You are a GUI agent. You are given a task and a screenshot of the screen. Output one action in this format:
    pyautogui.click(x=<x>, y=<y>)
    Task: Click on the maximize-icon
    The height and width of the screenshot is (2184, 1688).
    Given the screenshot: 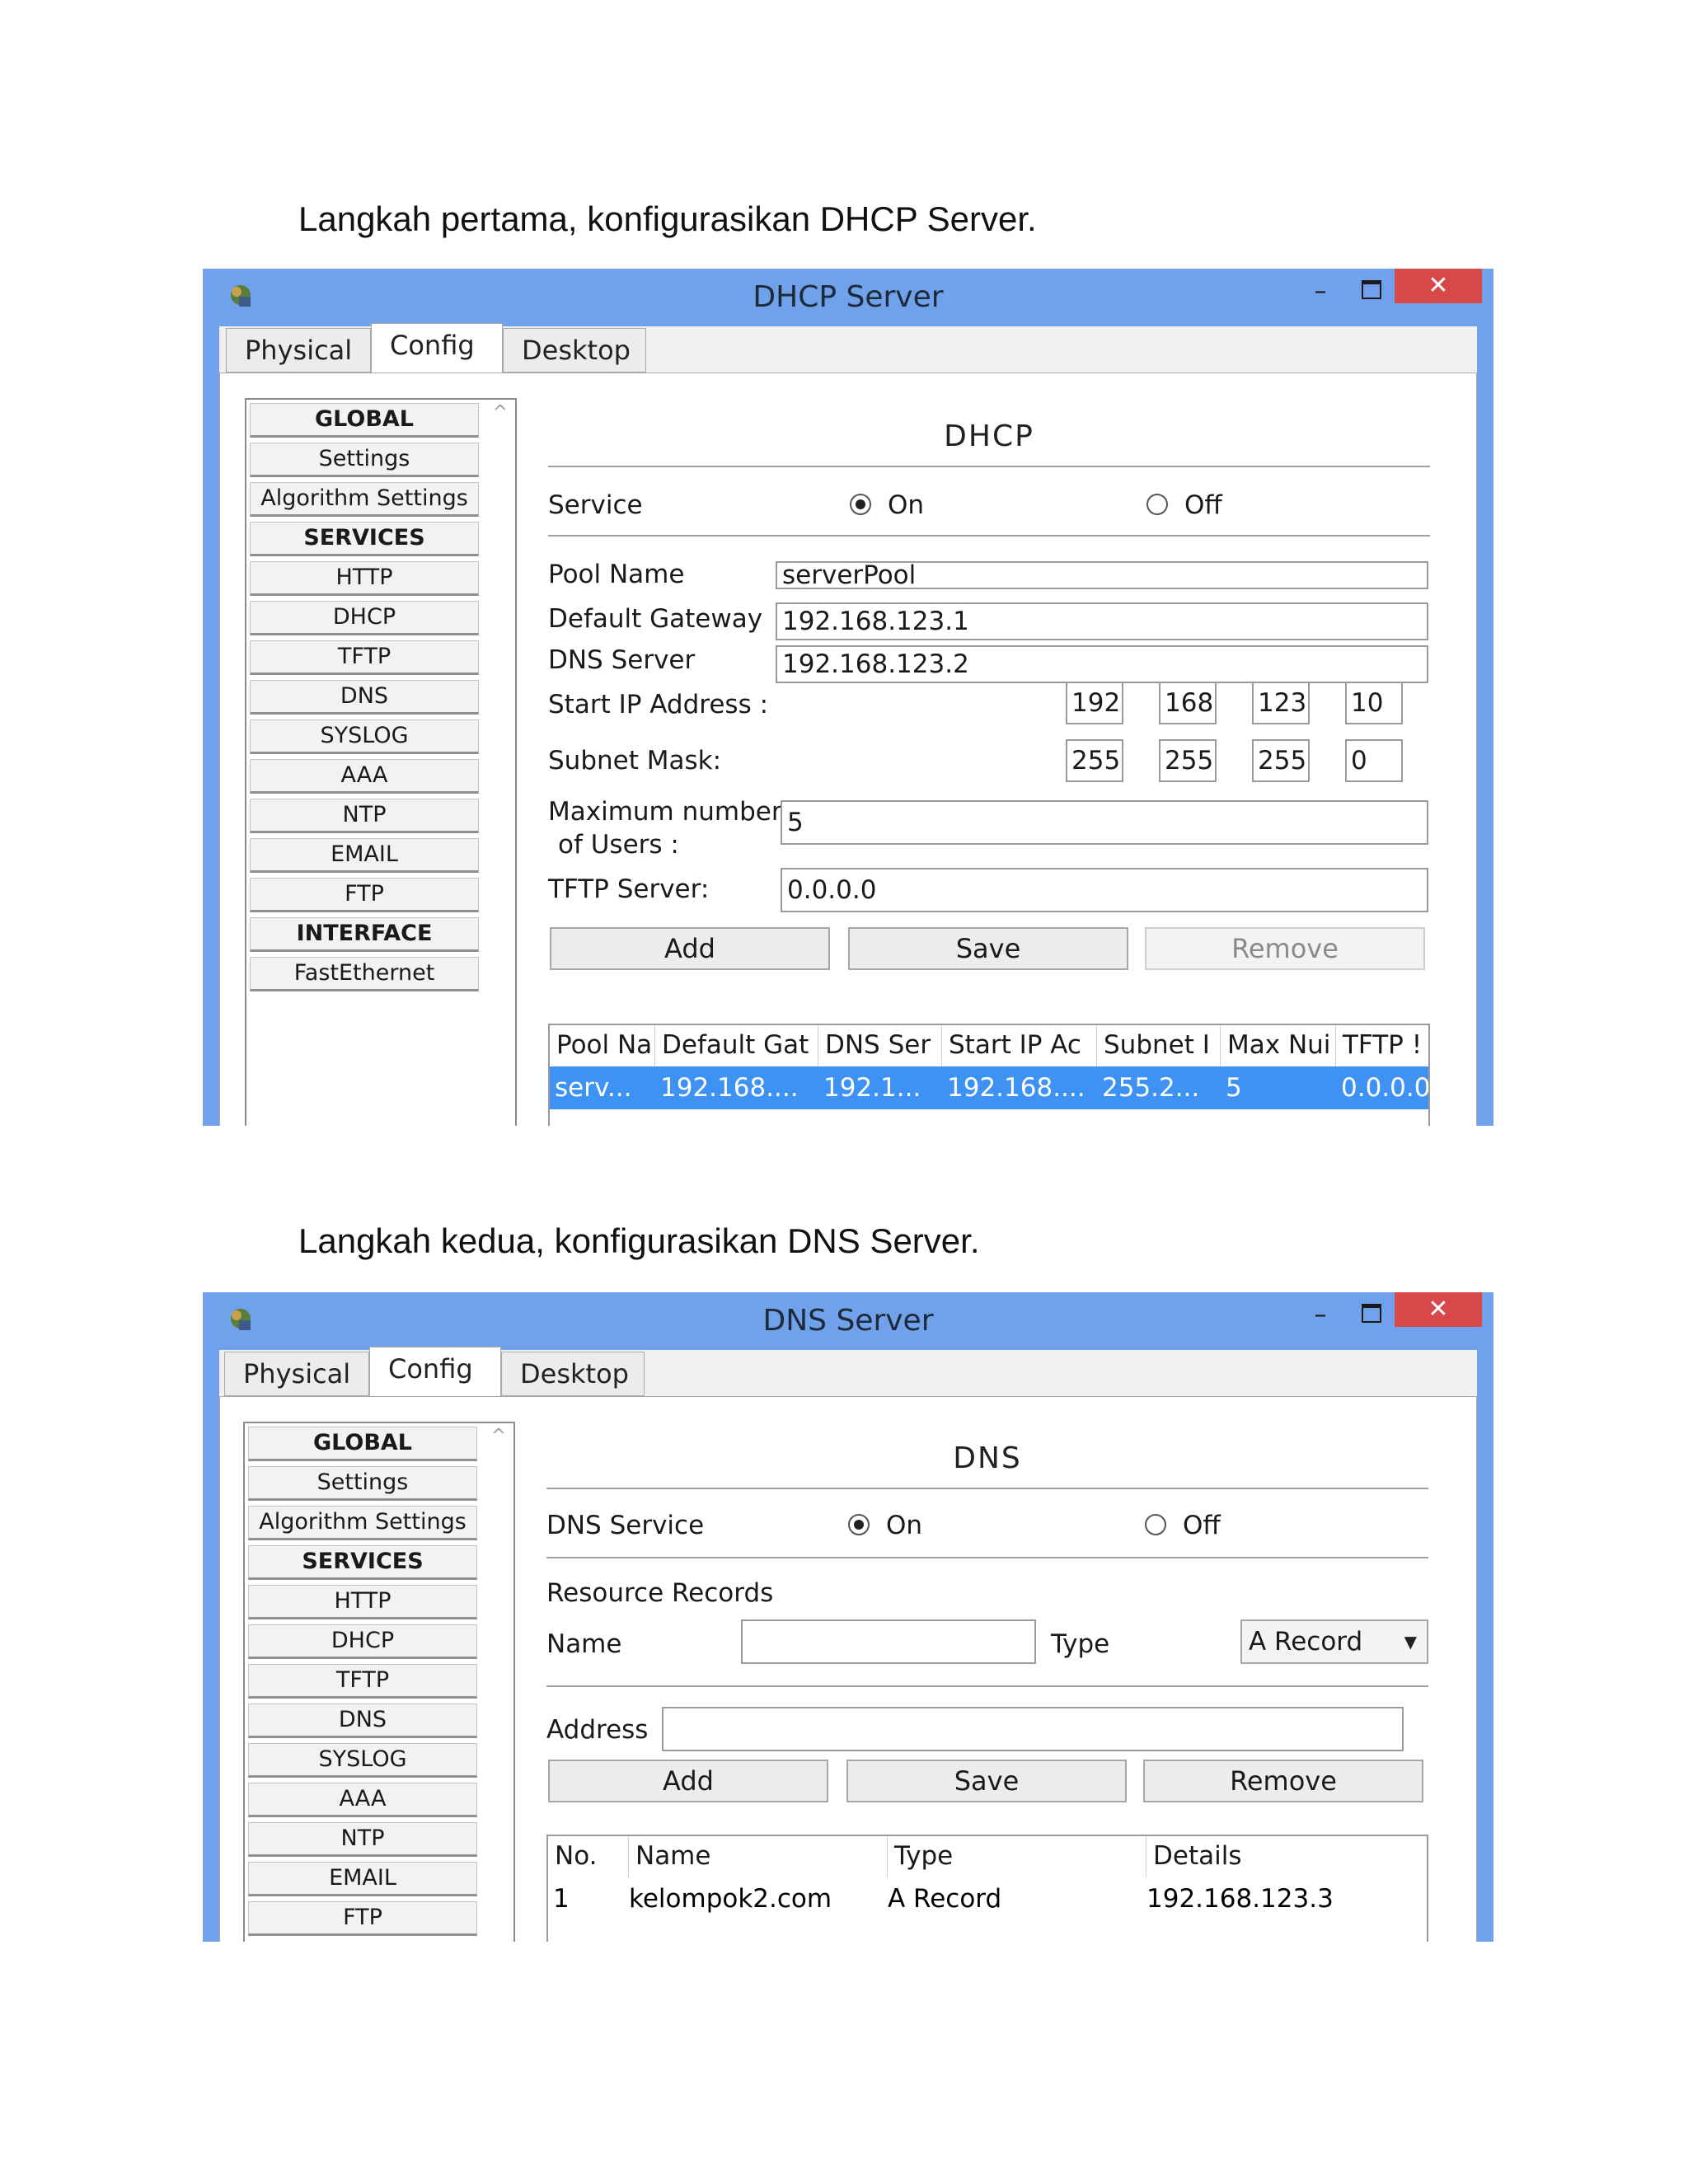 What is the action you would take?
    pyautogui.click(x=1372, y=1313)
    